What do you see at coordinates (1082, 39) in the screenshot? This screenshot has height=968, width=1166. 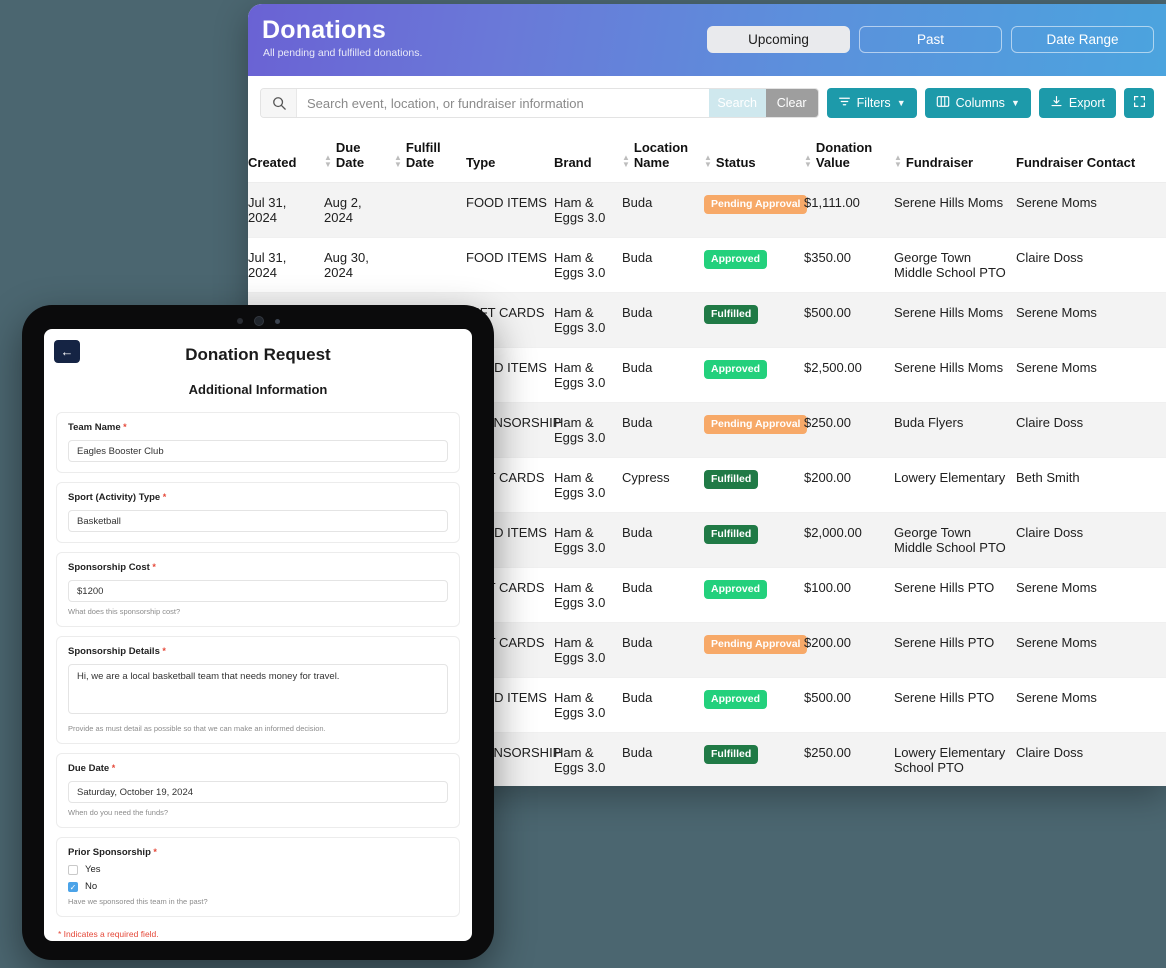 I see `tab-date-range: Date Range` at bounding box center [1082, 39].